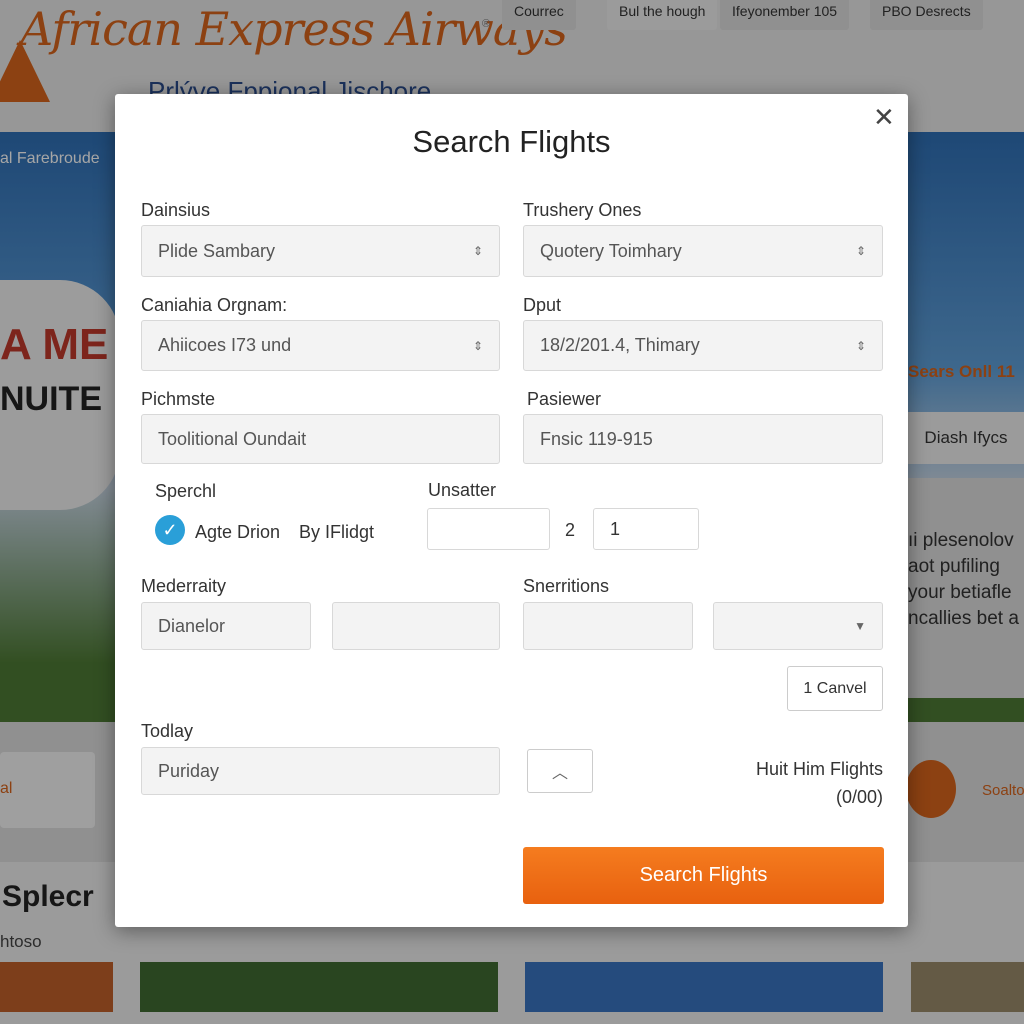 The height and width of the screenshot is (1024, 1024). I want to click on field-label: Mederraity, so click(184, 586).